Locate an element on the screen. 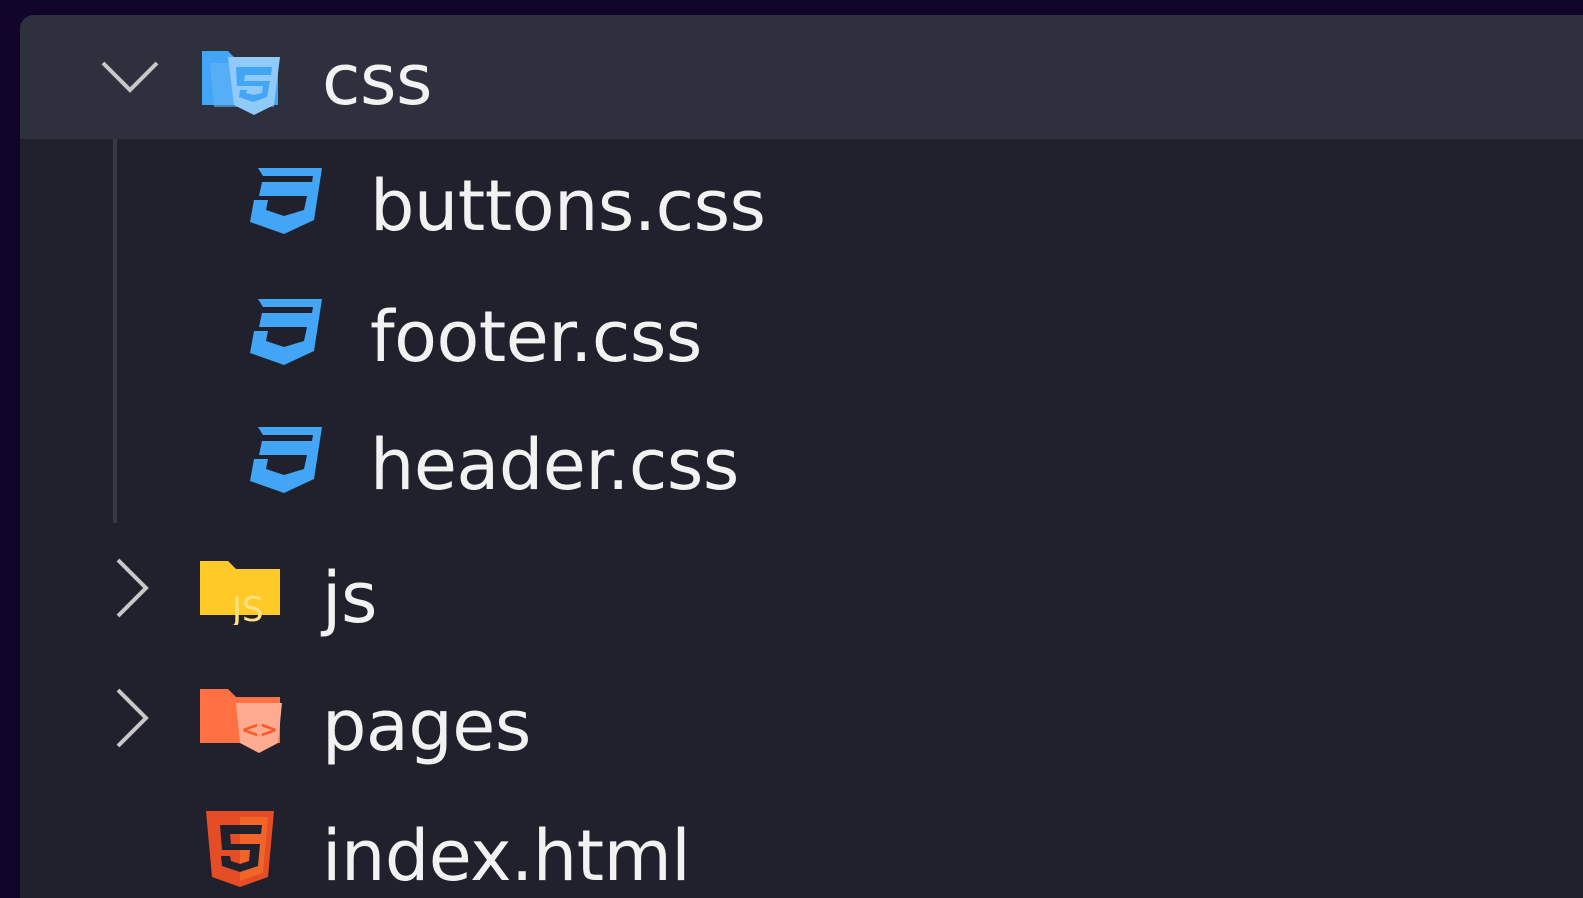 Image resolution: width=1583 pixels, height=898 pixels. tree-item-file: header.css is located at coordinates (801, 460).